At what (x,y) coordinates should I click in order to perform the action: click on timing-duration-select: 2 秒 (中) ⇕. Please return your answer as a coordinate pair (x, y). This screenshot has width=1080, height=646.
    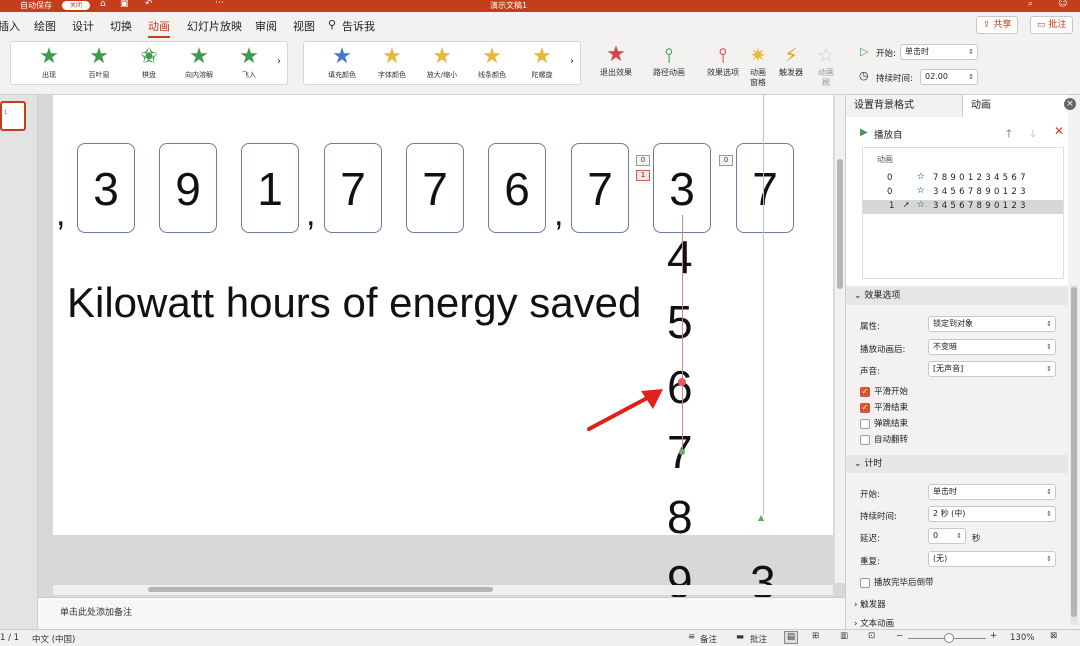
    Looking at the image, I should click on (992, 514).